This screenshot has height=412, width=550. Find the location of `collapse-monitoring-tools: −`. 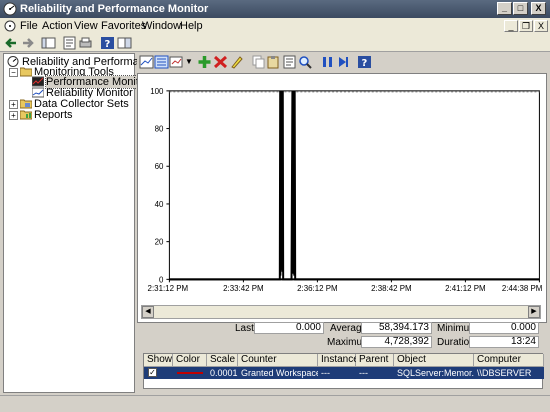

collapse-monitoring-tools: − is located at coordinates (13, 72).